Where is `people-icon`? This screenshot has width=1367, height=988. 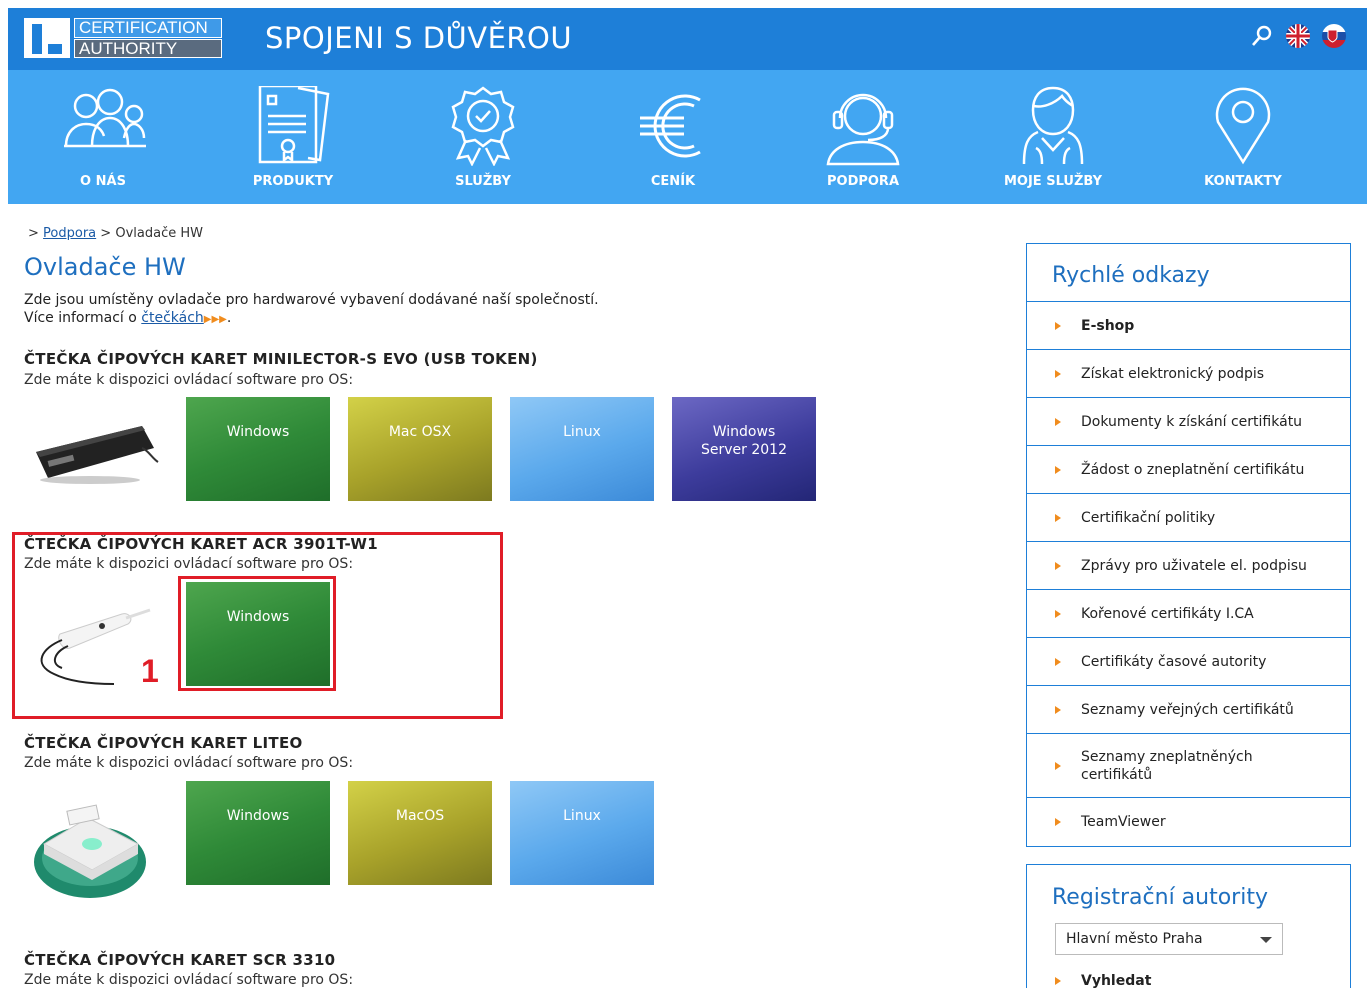 people-icon is located at coordinates (105, 118).